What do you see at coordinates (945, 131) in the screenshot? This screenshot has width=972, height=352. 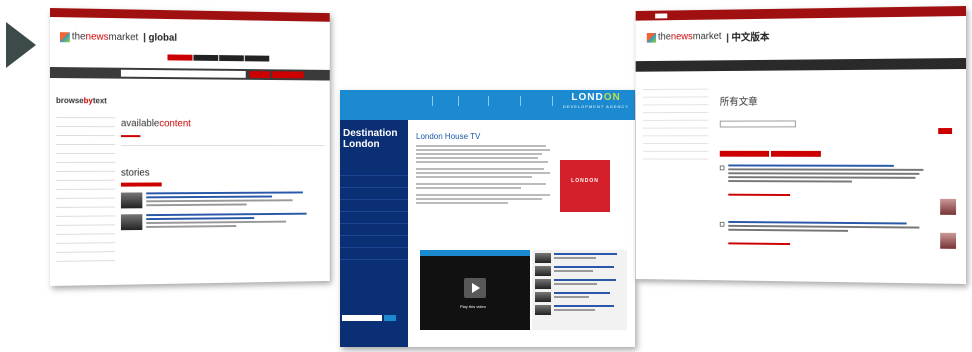 I see `go-button` at bounding box center [945, 131].